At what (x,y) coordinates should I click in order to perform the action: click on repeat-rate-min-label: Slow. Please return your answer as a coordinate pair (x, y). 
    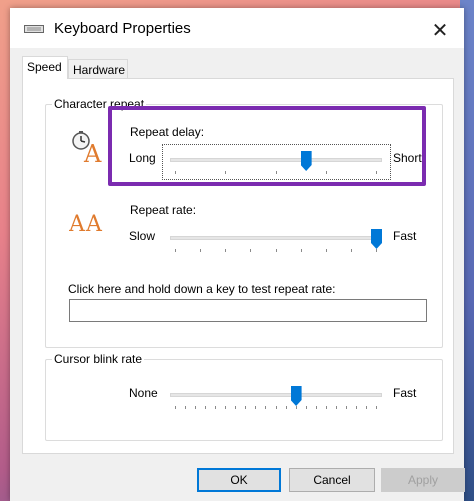
    Looking at the image, I should click on (142, 236).